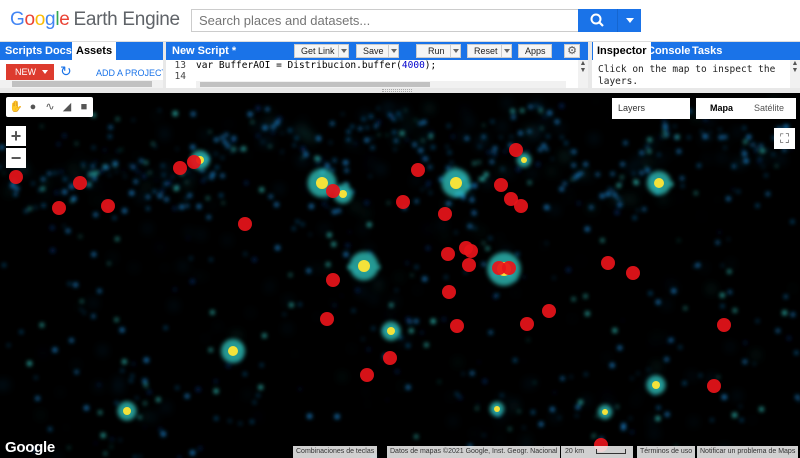  Describe the element at coordinates (651, 108) in the screenshot. I see `layers-button: Layers` at that location.